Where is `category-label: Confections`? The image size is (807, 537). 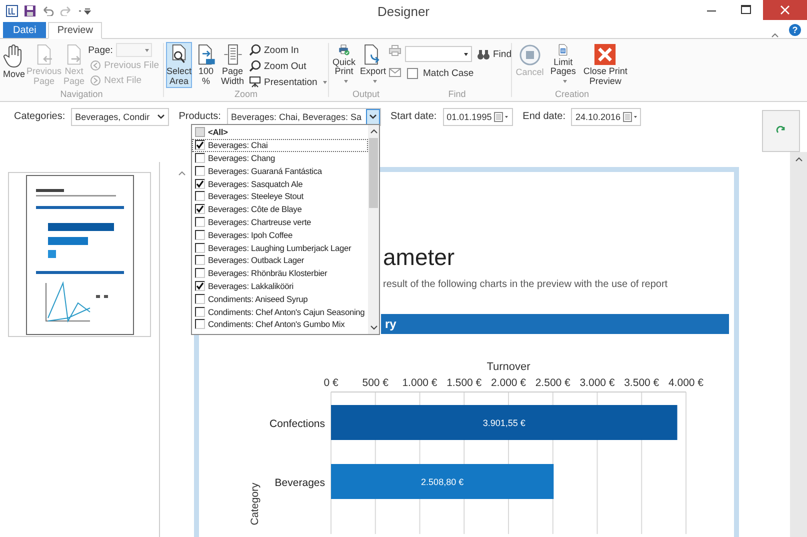
category-label: Confections is located at coordinates (297, 424).